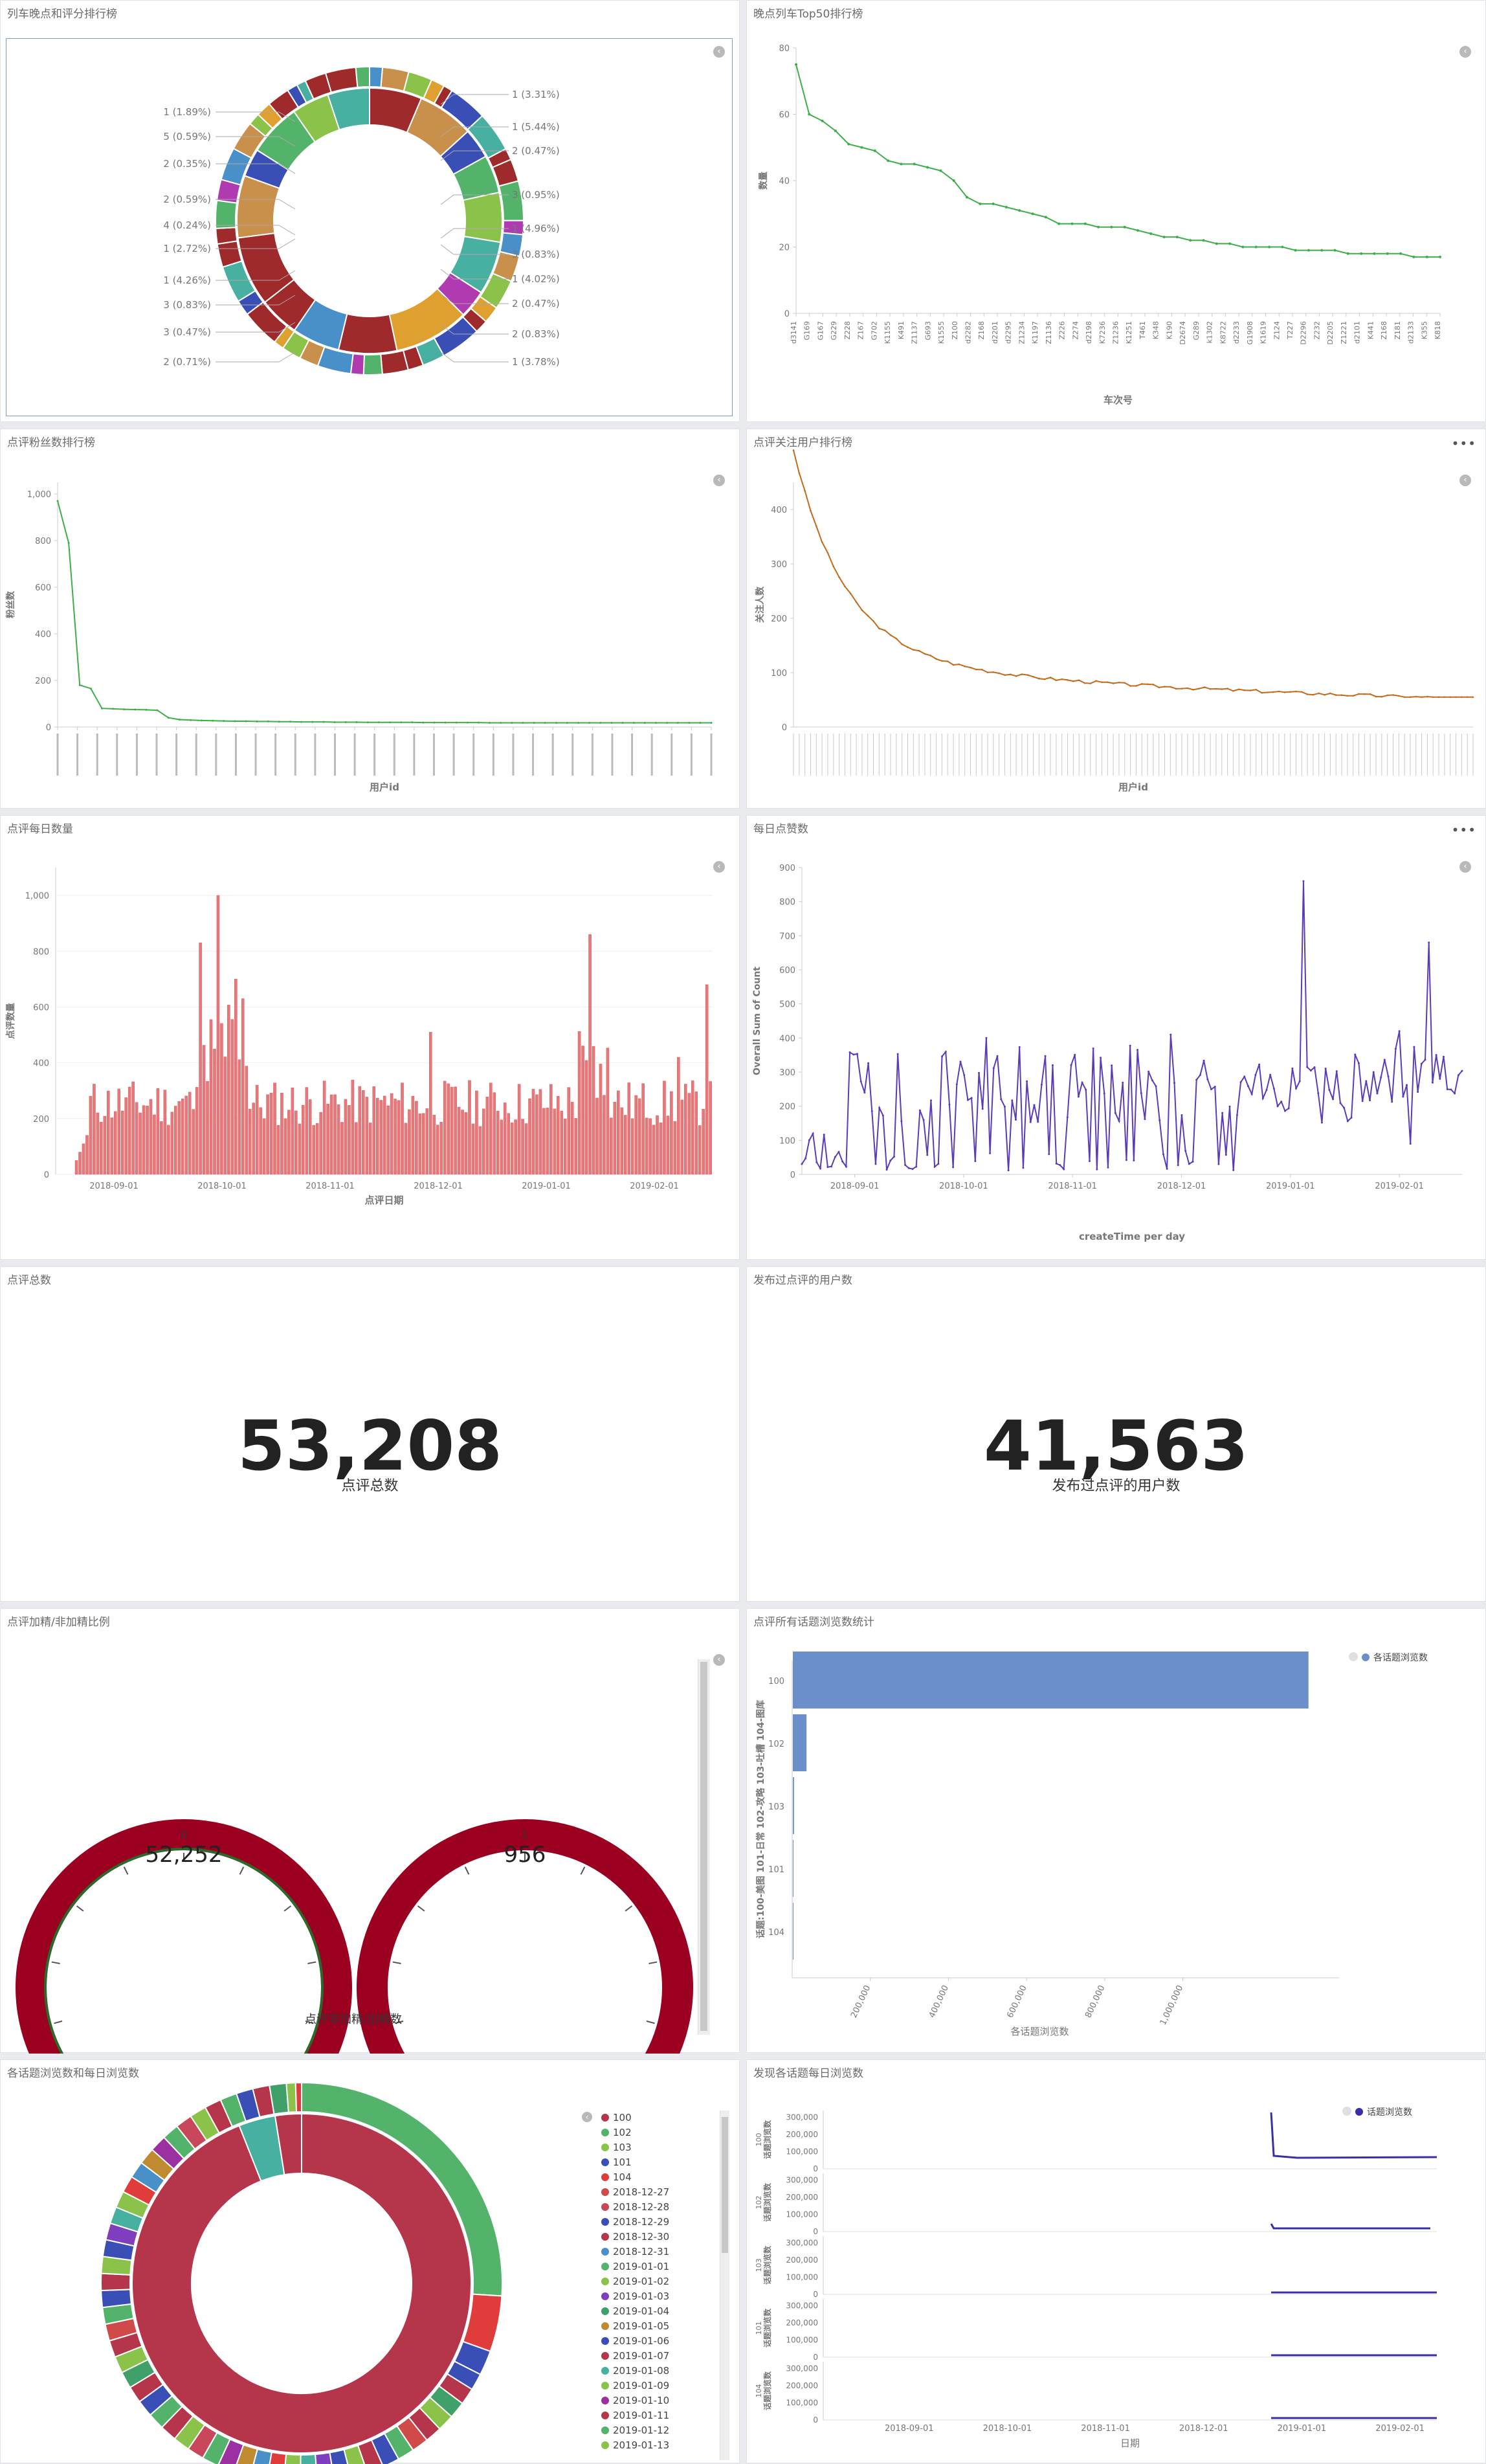 Image resolution: width=1486 pixels, height=2464 pixels. What do you see at coordinates (802, 2243) in the screenshot?
I see `y-tick-label: 300,000` at bounding box center [802, 2243].